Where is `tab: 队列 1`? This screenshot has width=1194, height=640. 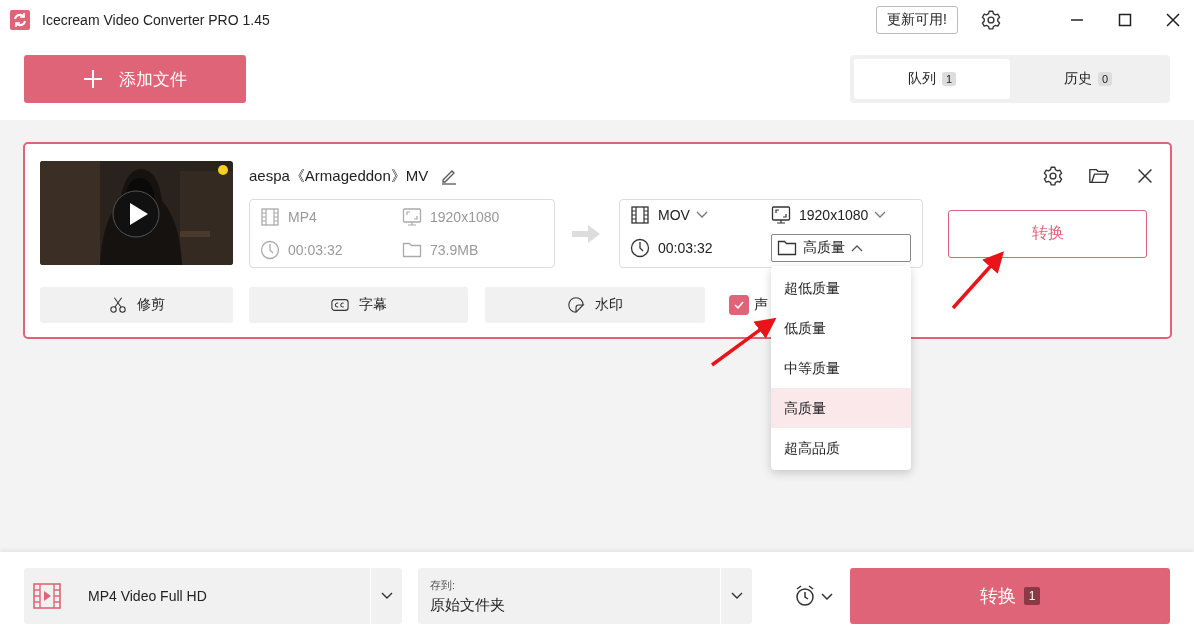 tab: 队列 1 is located at coordinates (932, 79).